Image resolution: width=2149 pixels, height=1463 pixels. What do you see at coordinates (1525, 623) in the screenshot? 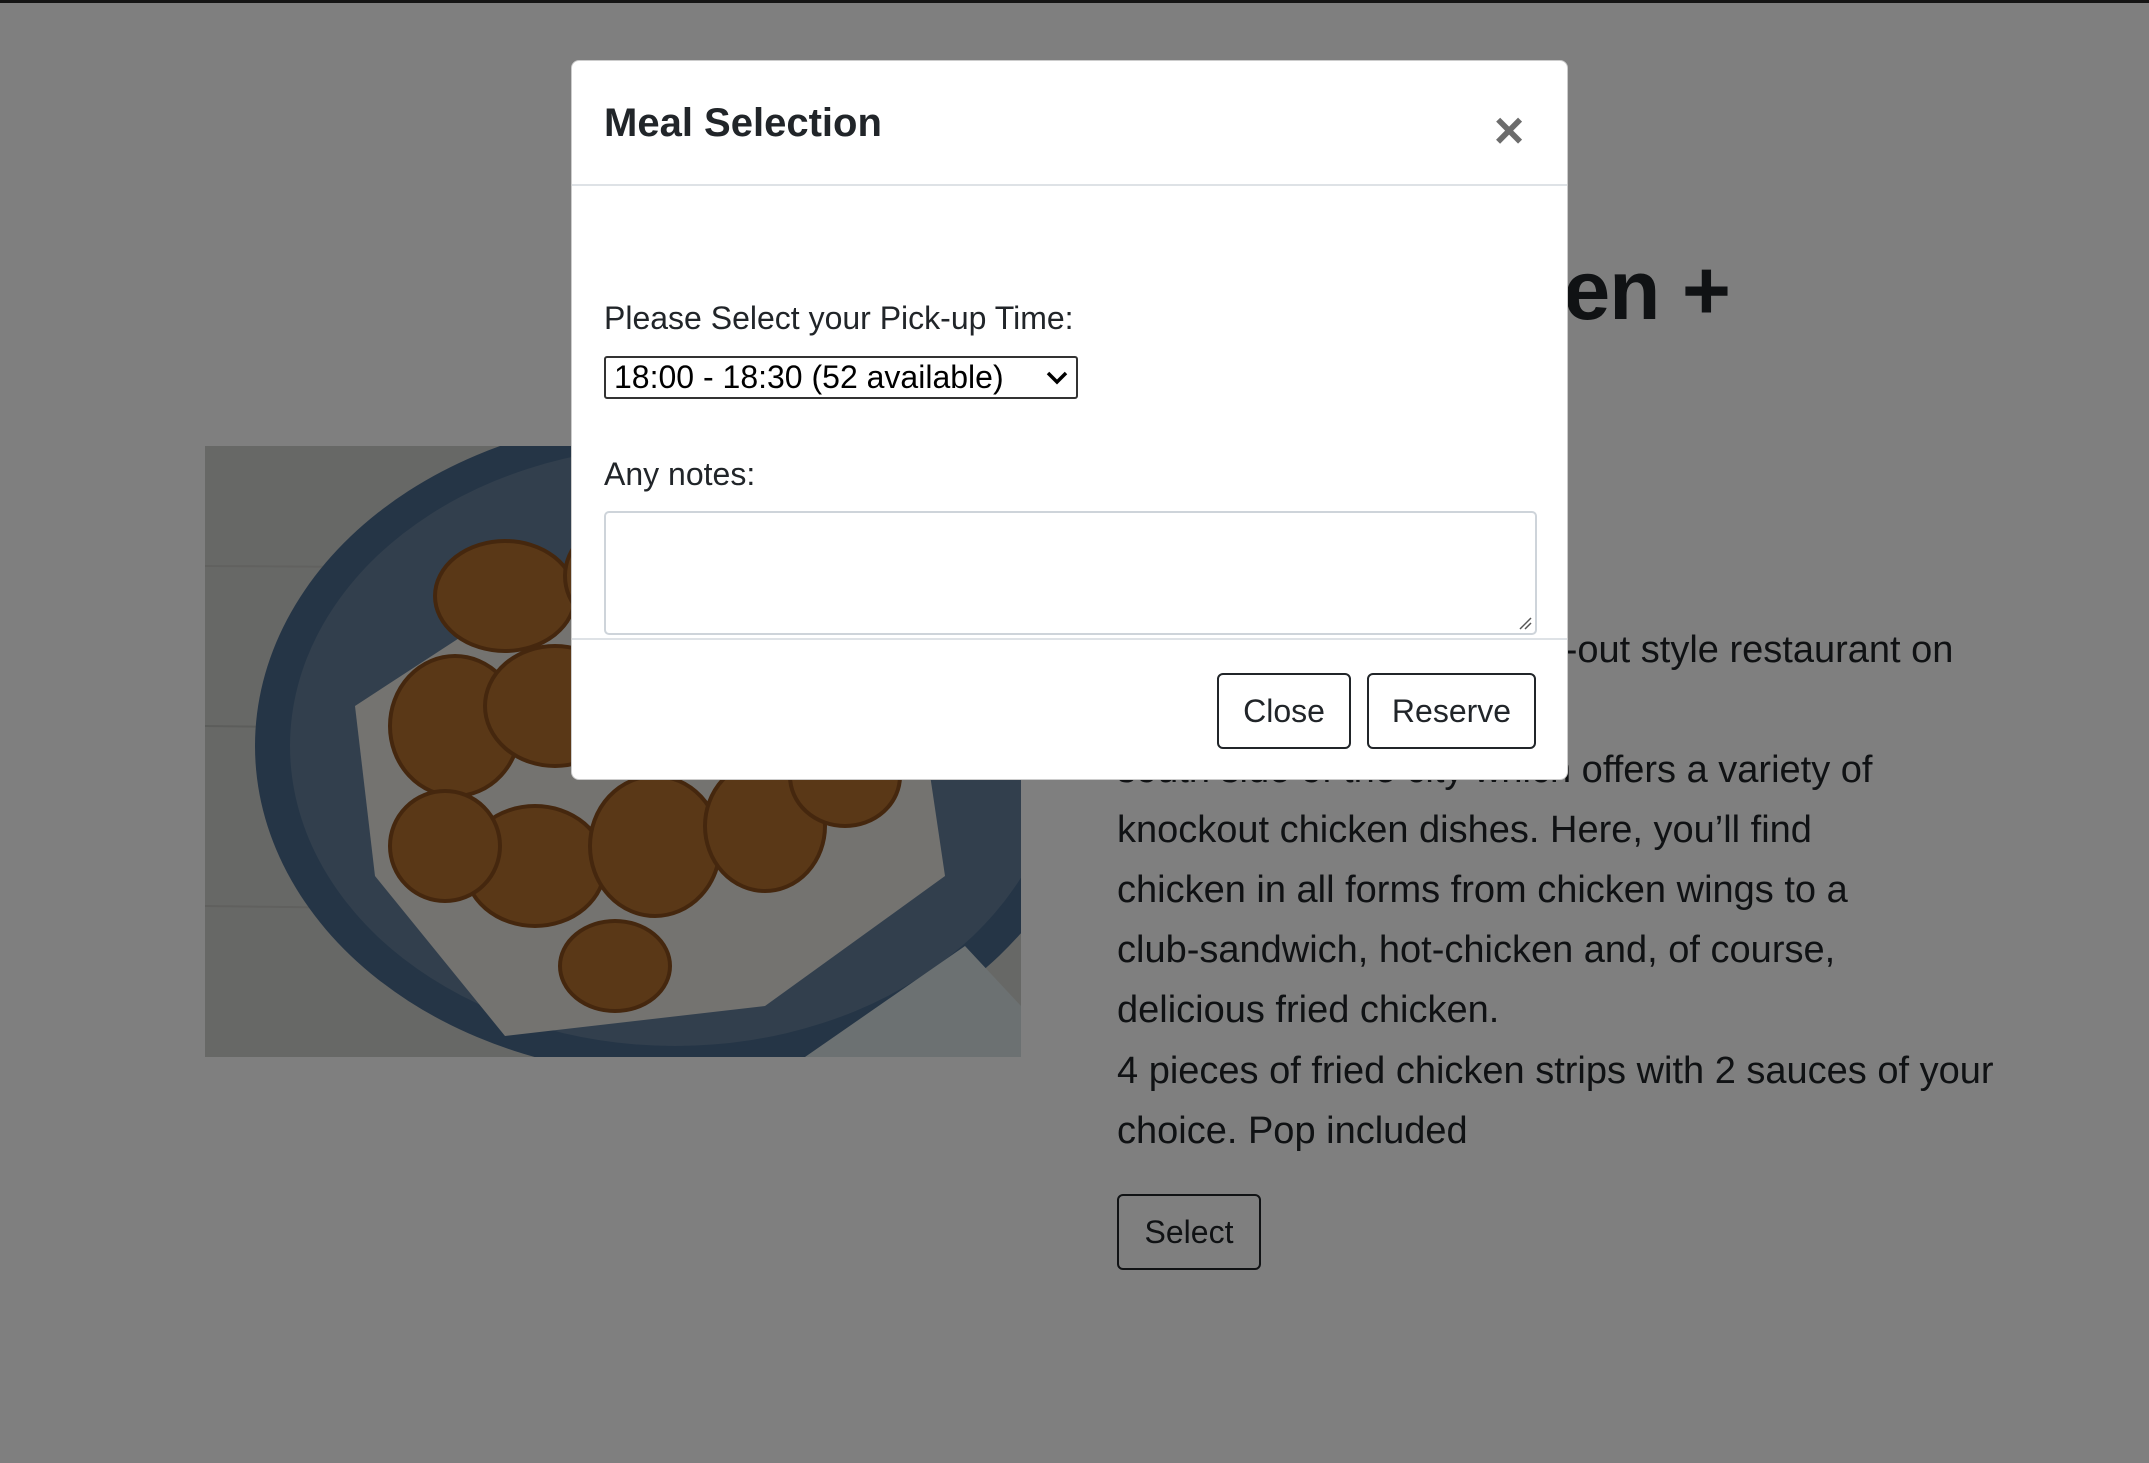
I see `resize-grip-icon` at bounding box center [1525, 623].